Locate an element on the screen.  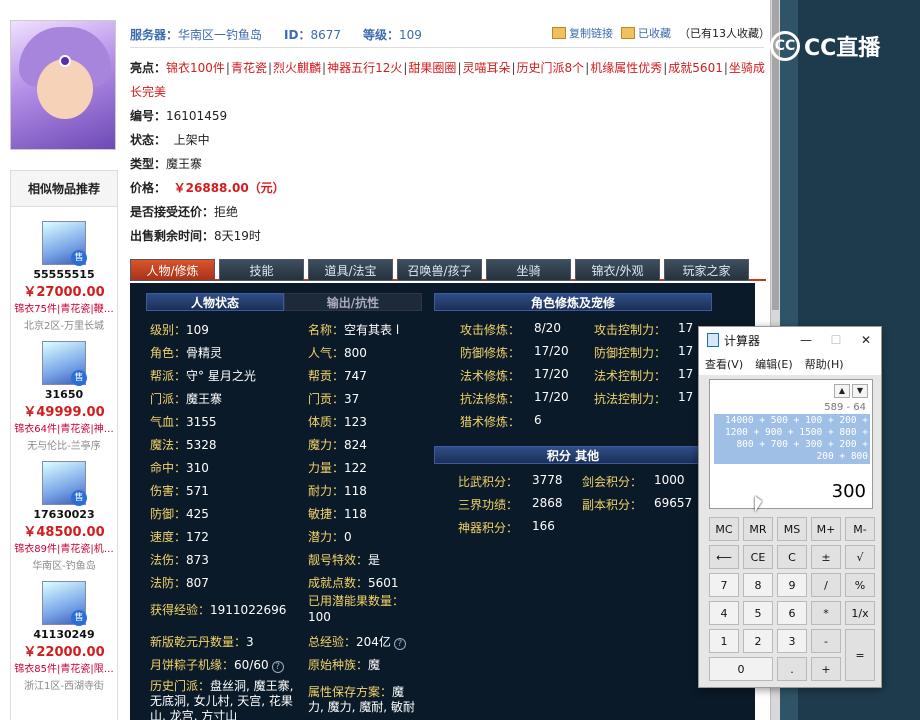
points-left-row: 比武积分： 3778 is located at coordinates (510, 481).